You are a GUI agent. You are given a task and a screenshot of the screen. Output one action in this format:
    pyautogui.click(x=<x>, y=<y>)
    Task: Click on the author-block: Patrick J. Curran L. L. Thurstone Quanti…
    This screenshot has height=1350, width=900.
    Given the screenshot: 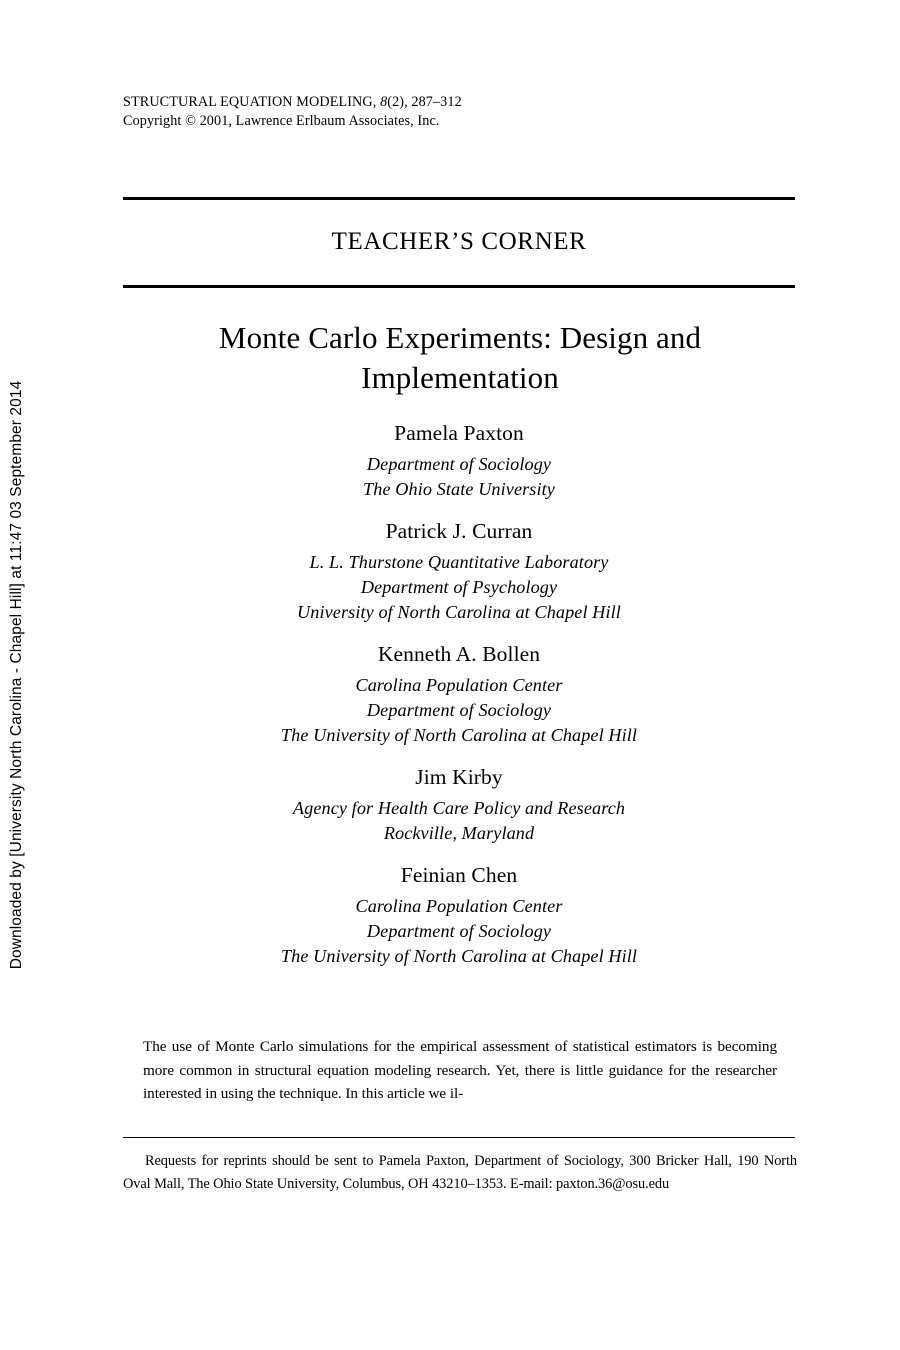 What is the action you would take?
    pyautogui.click(x=459, y=571)
    